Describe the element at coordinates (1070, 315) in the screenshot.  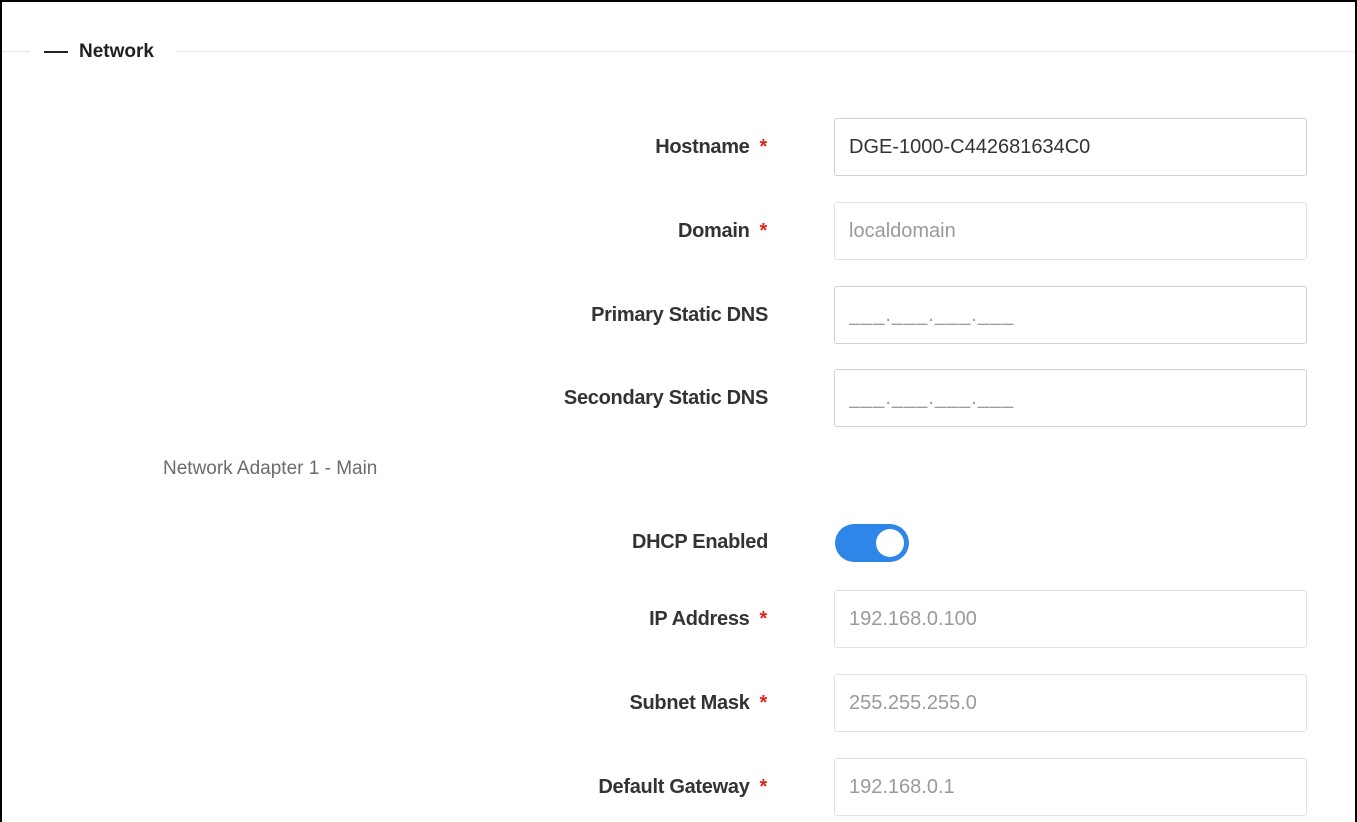
I see `primary-dns-input` at that location.